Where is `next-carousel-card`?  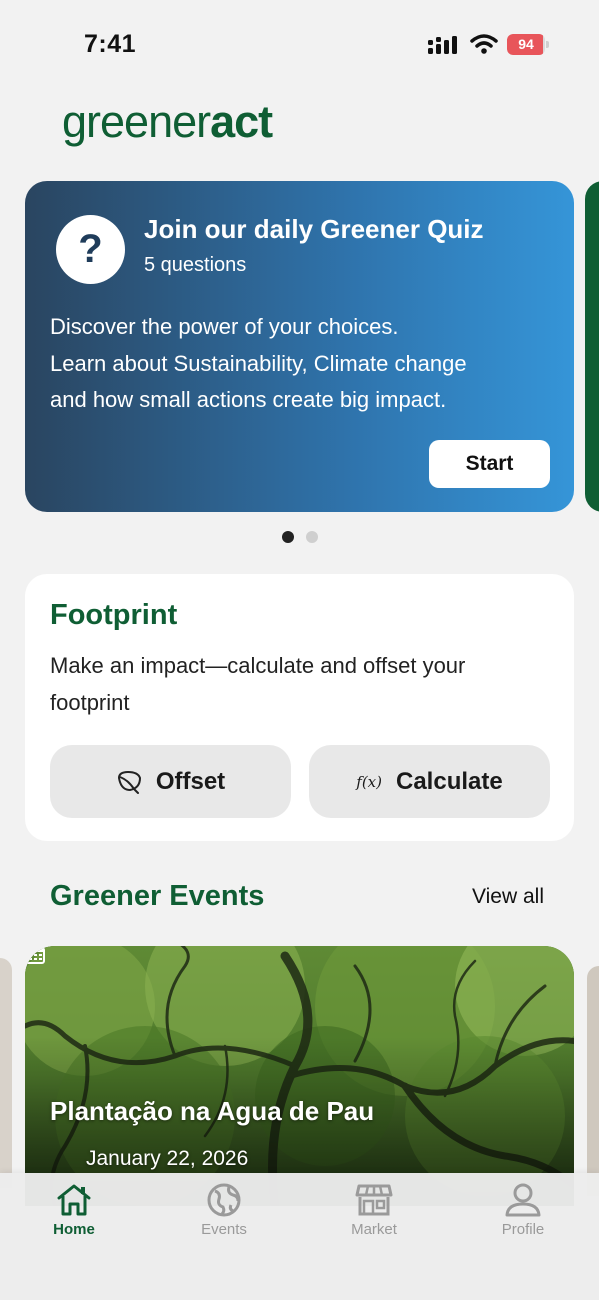 next-carousel-card is located at coordinates (592, 346).